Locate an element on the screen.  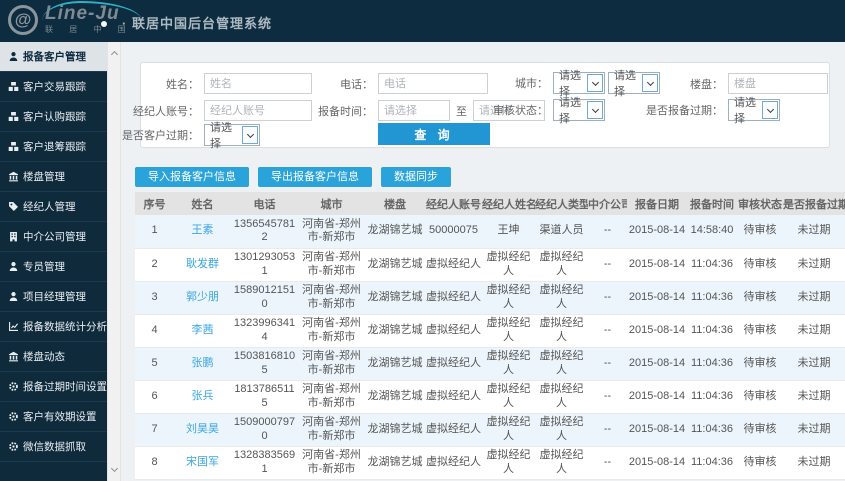
customer-expired-select: 请选择 is located at coordinates (232, 136).